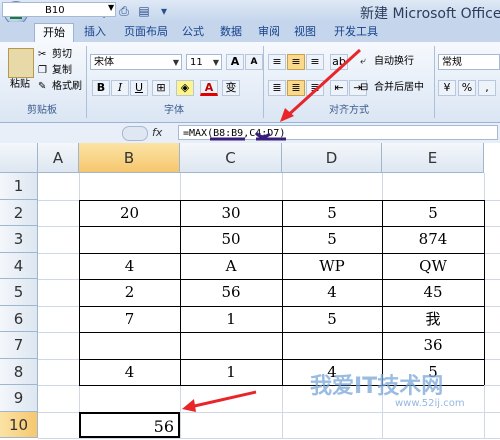 The image size is (500, 440). Describe the element at coordinates (377, 386) in the screenshot. I see `watermark: 我爱IT技术网` at that location.